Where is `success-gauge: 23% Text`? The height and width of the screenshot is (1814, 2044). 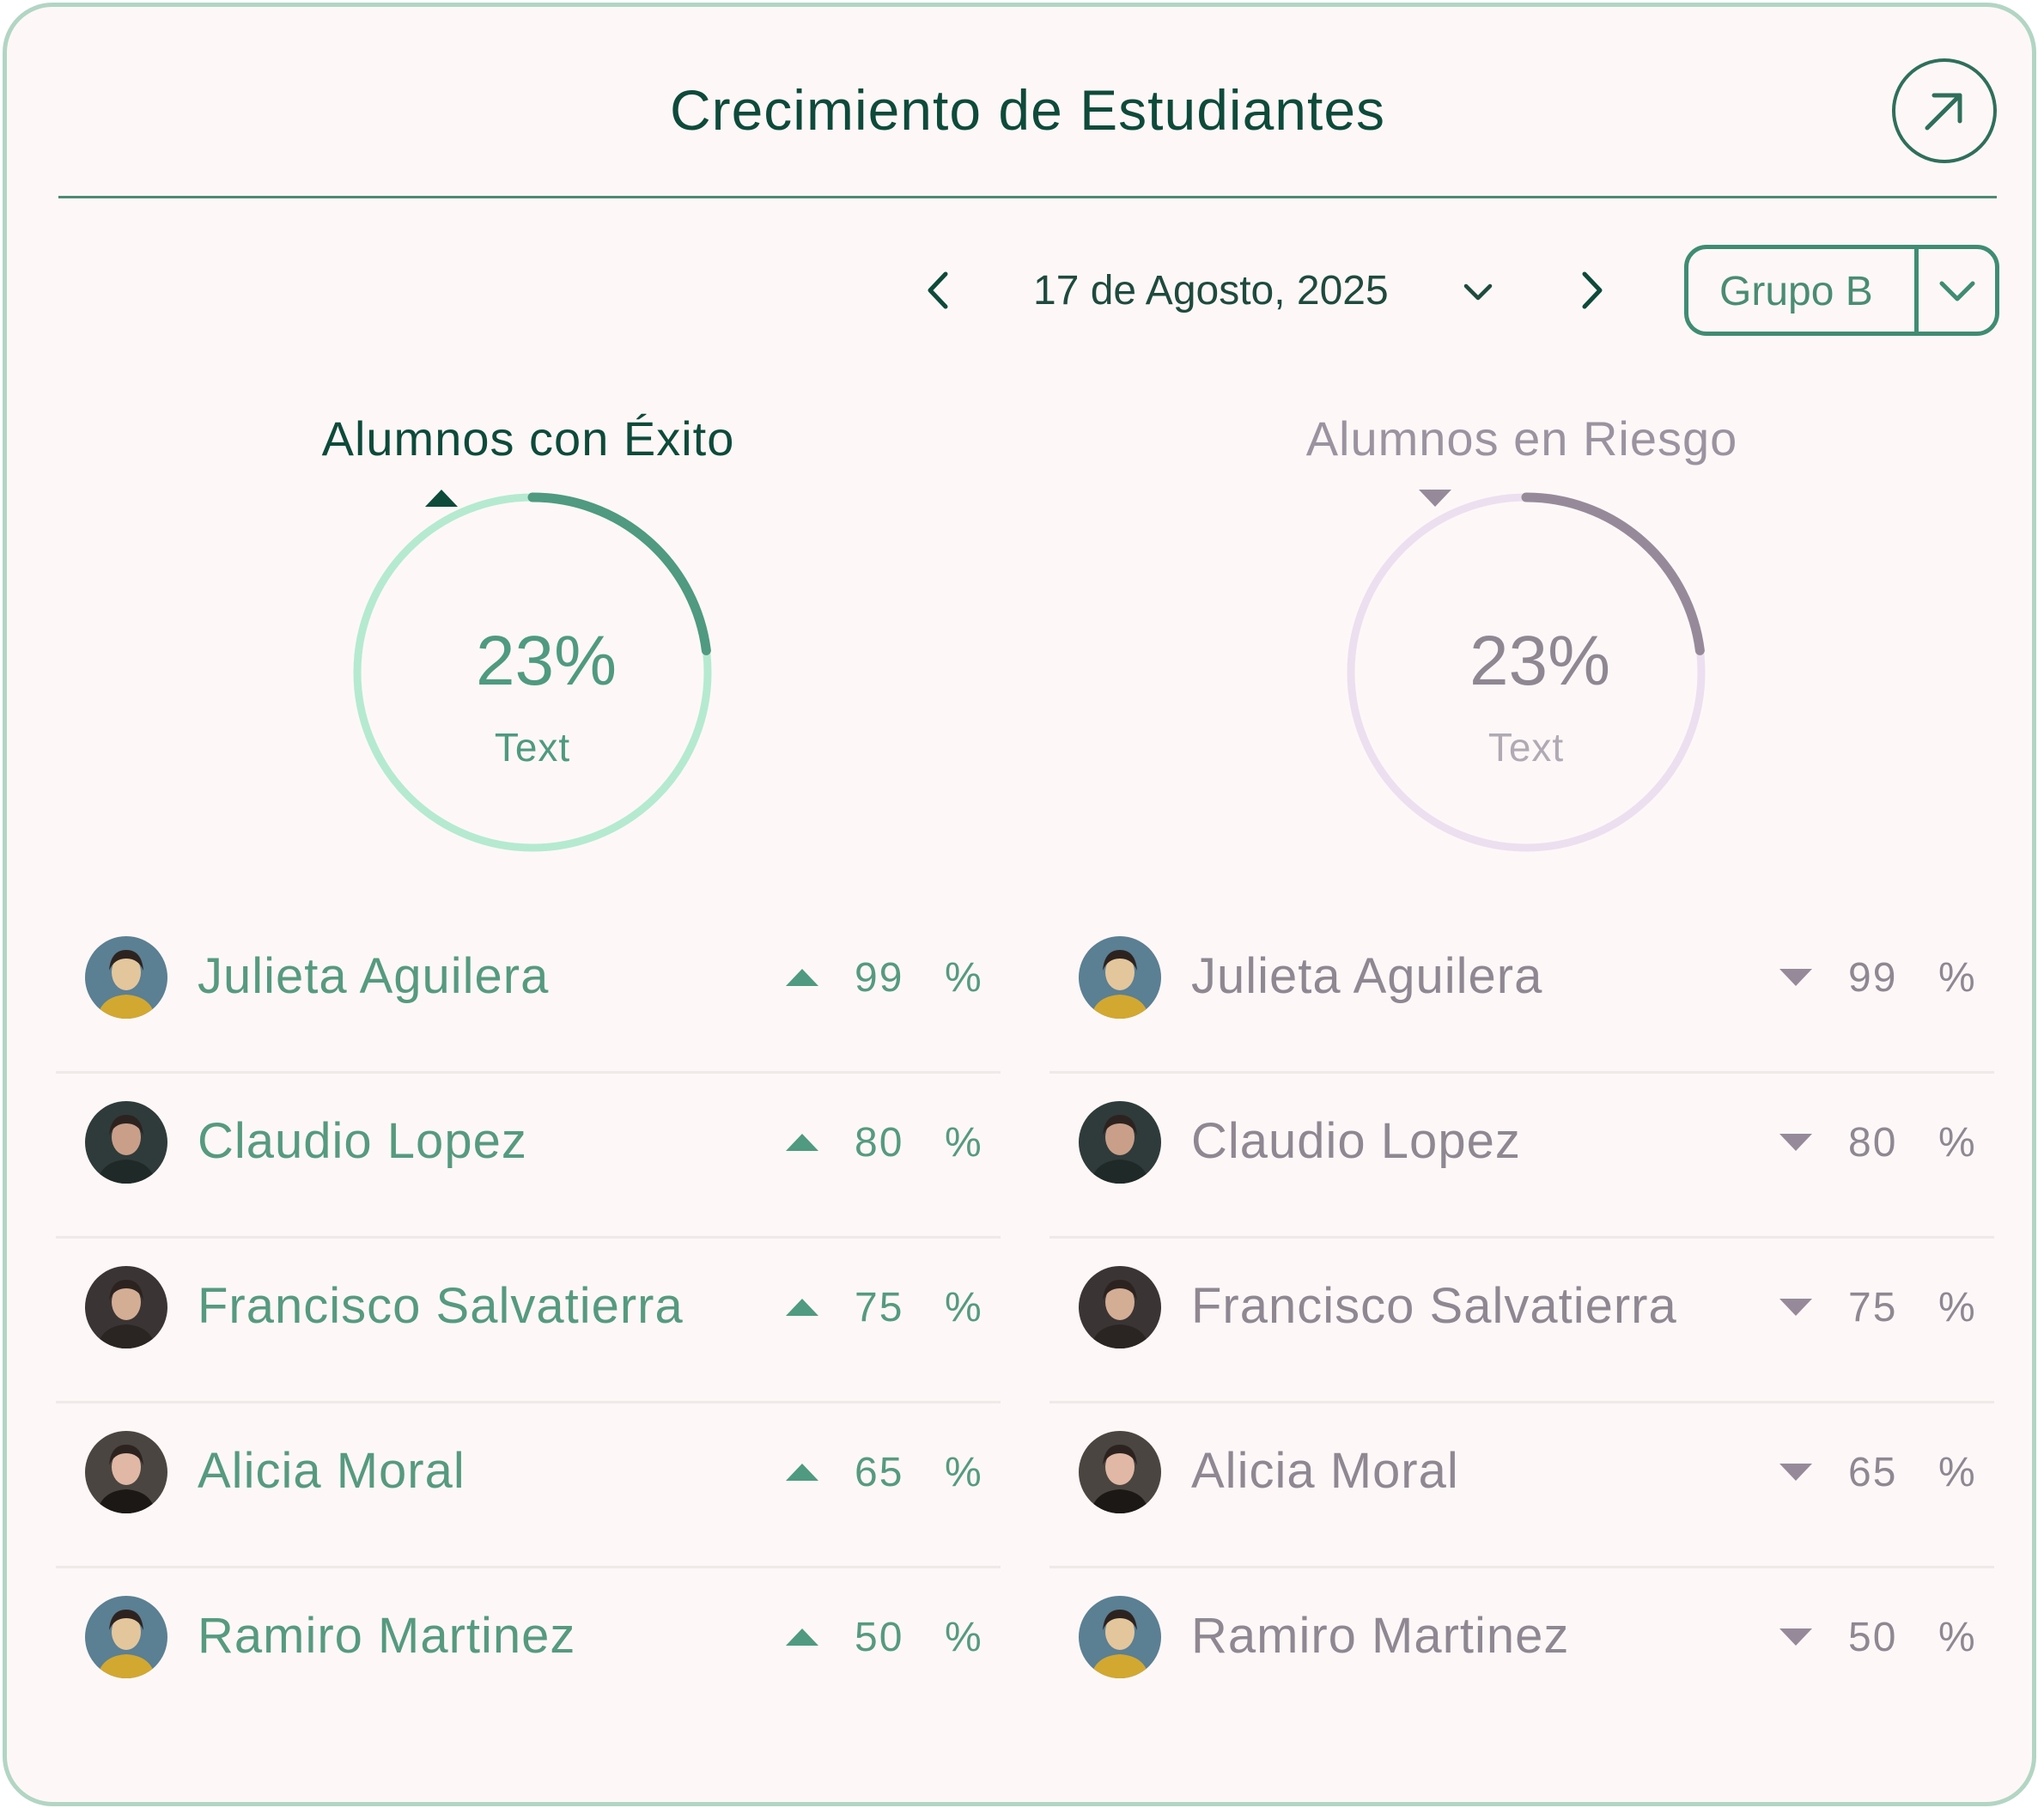 success-gauge: 23% Text is located at coordinates (532, 673).